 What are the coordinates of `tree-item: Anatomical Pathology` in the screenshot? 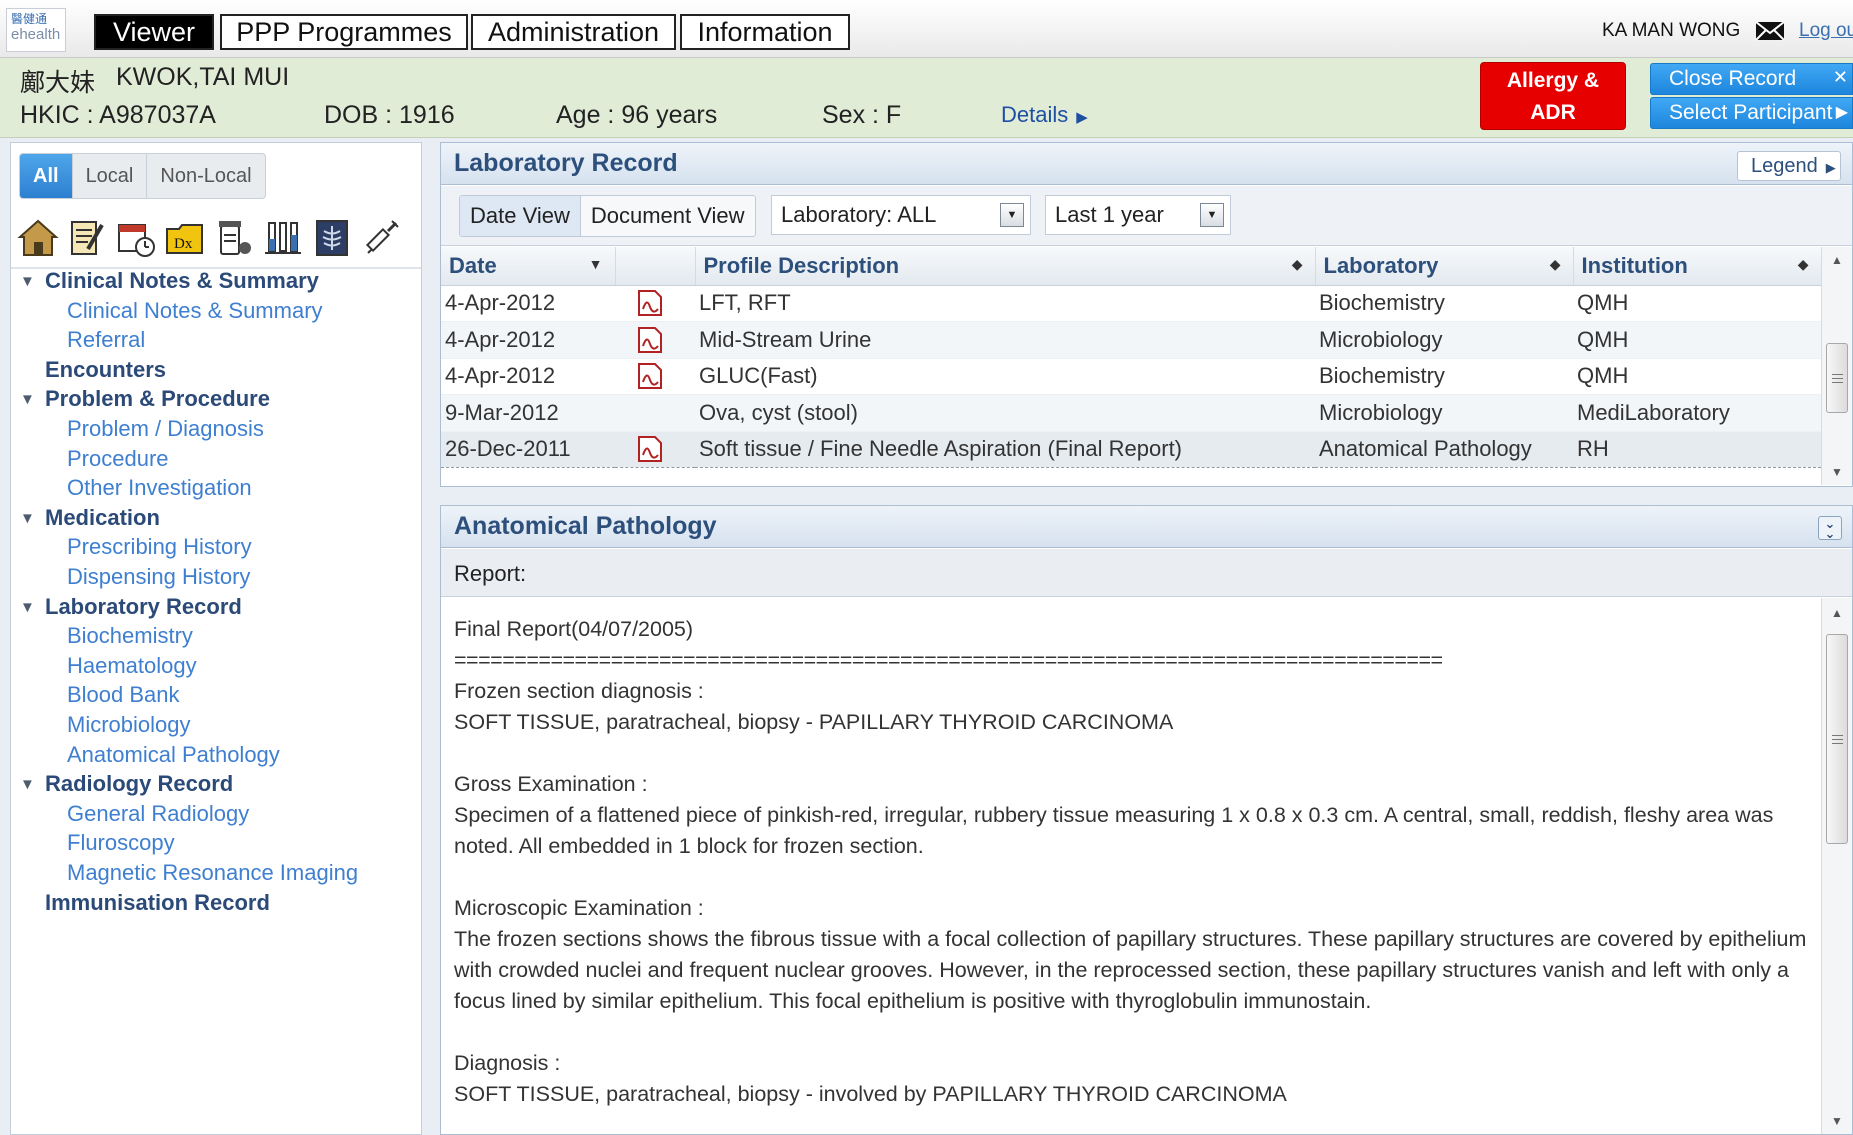 It's located at (173, 755).